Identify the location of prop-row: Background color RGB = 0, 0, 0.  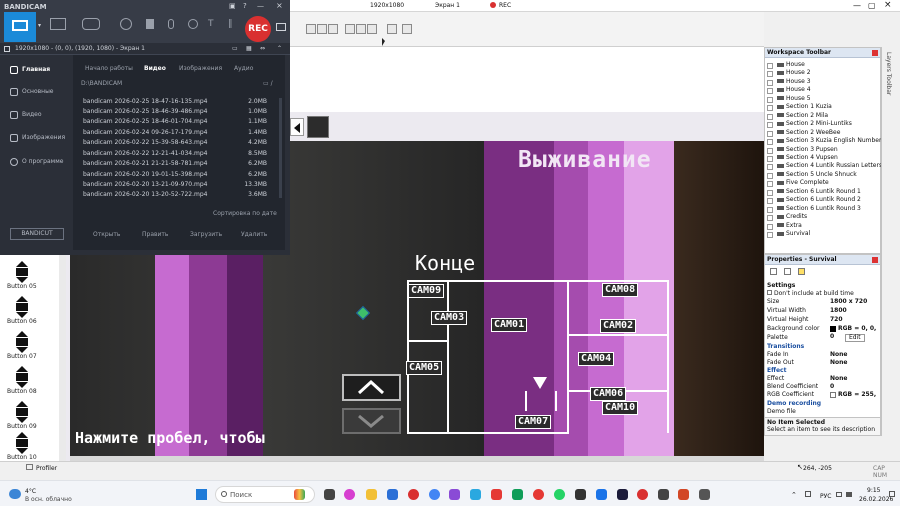
(823, 332).